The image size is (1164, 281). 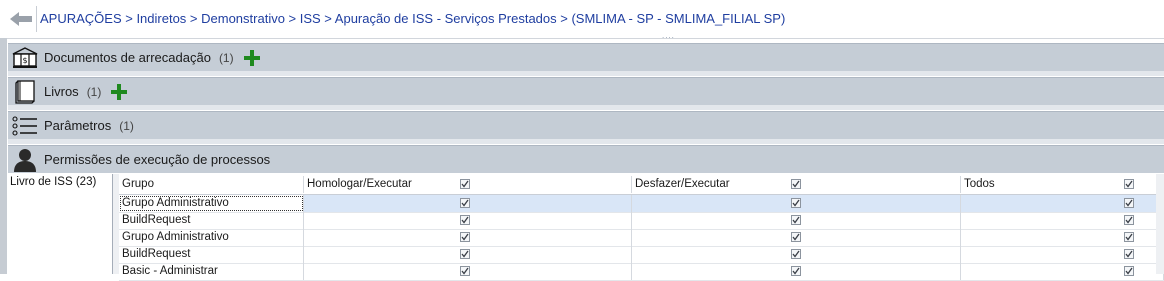 I want to click on column-header-homologar: Homologar/Executar, so click(x=468, y=184).